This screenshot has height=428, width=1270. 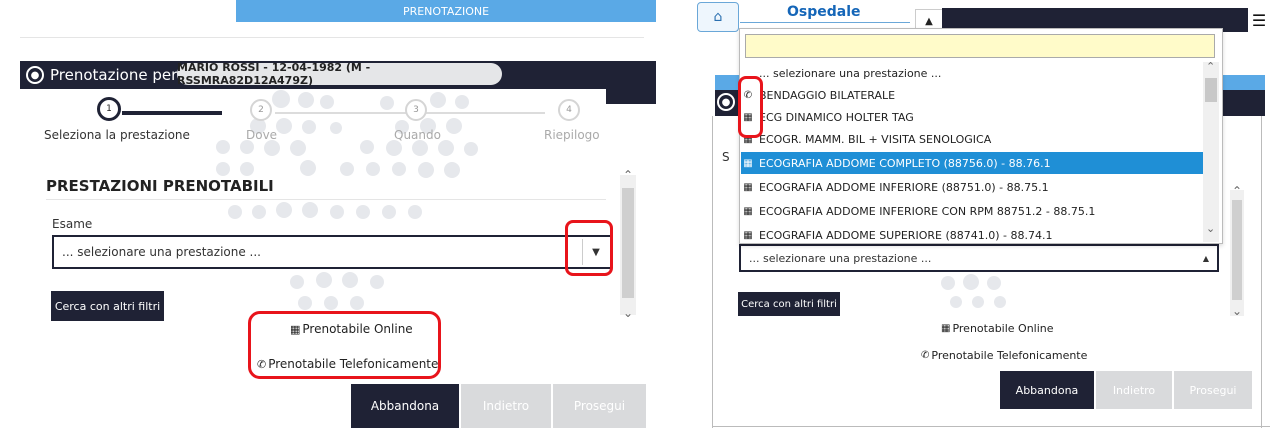 What do you see at coordinates (569, 110) in the screenshot?
I see `step-4-circle: 4` at bounding box center [569, 110].